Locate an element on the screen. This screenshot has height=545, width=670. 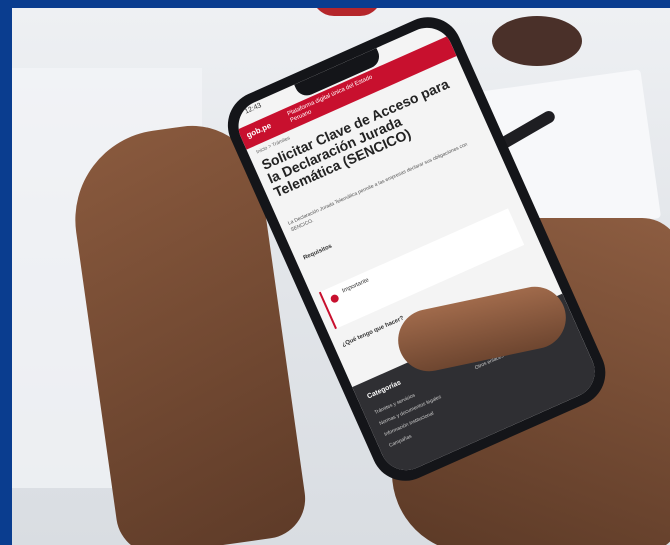
seal-emblem is located at coordinates (347, 12).